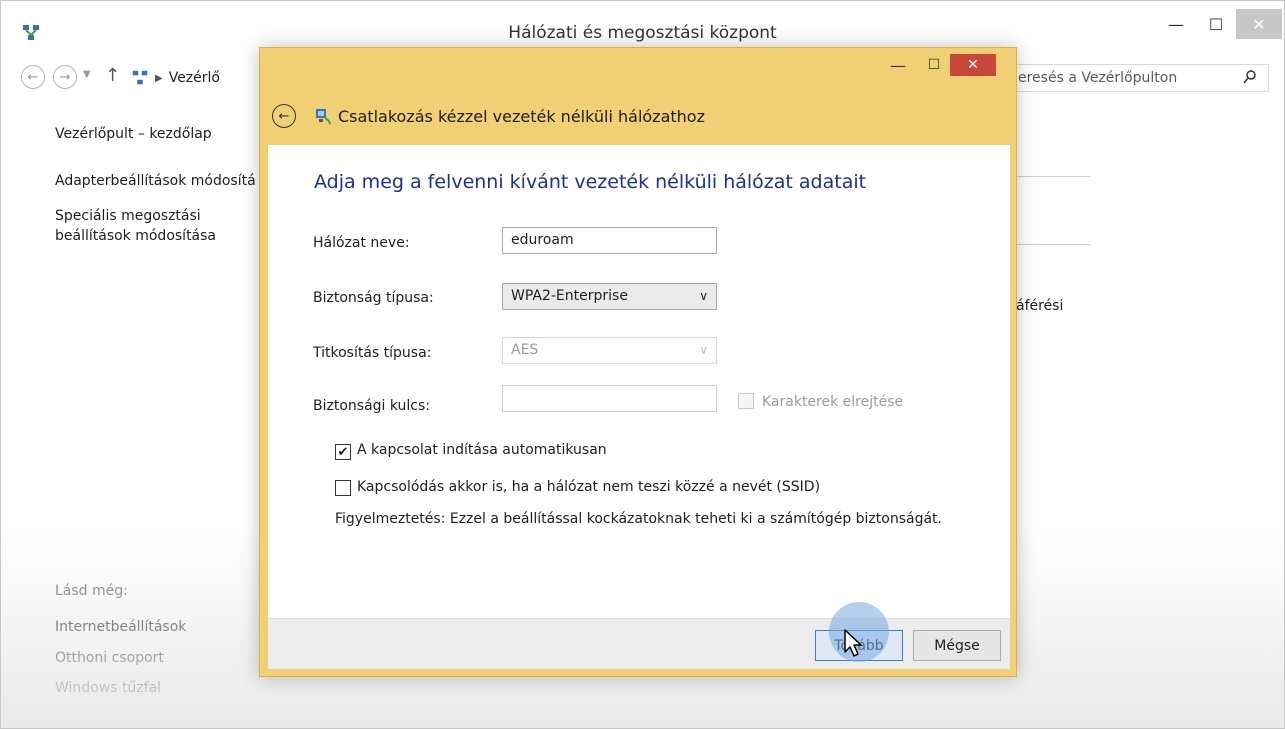 The width and height of the screenshot is (1285, 729). What do you see at coordinates (609, 398) in the screenshot?
I see `security-key-input` at bounding box center [609, 398].